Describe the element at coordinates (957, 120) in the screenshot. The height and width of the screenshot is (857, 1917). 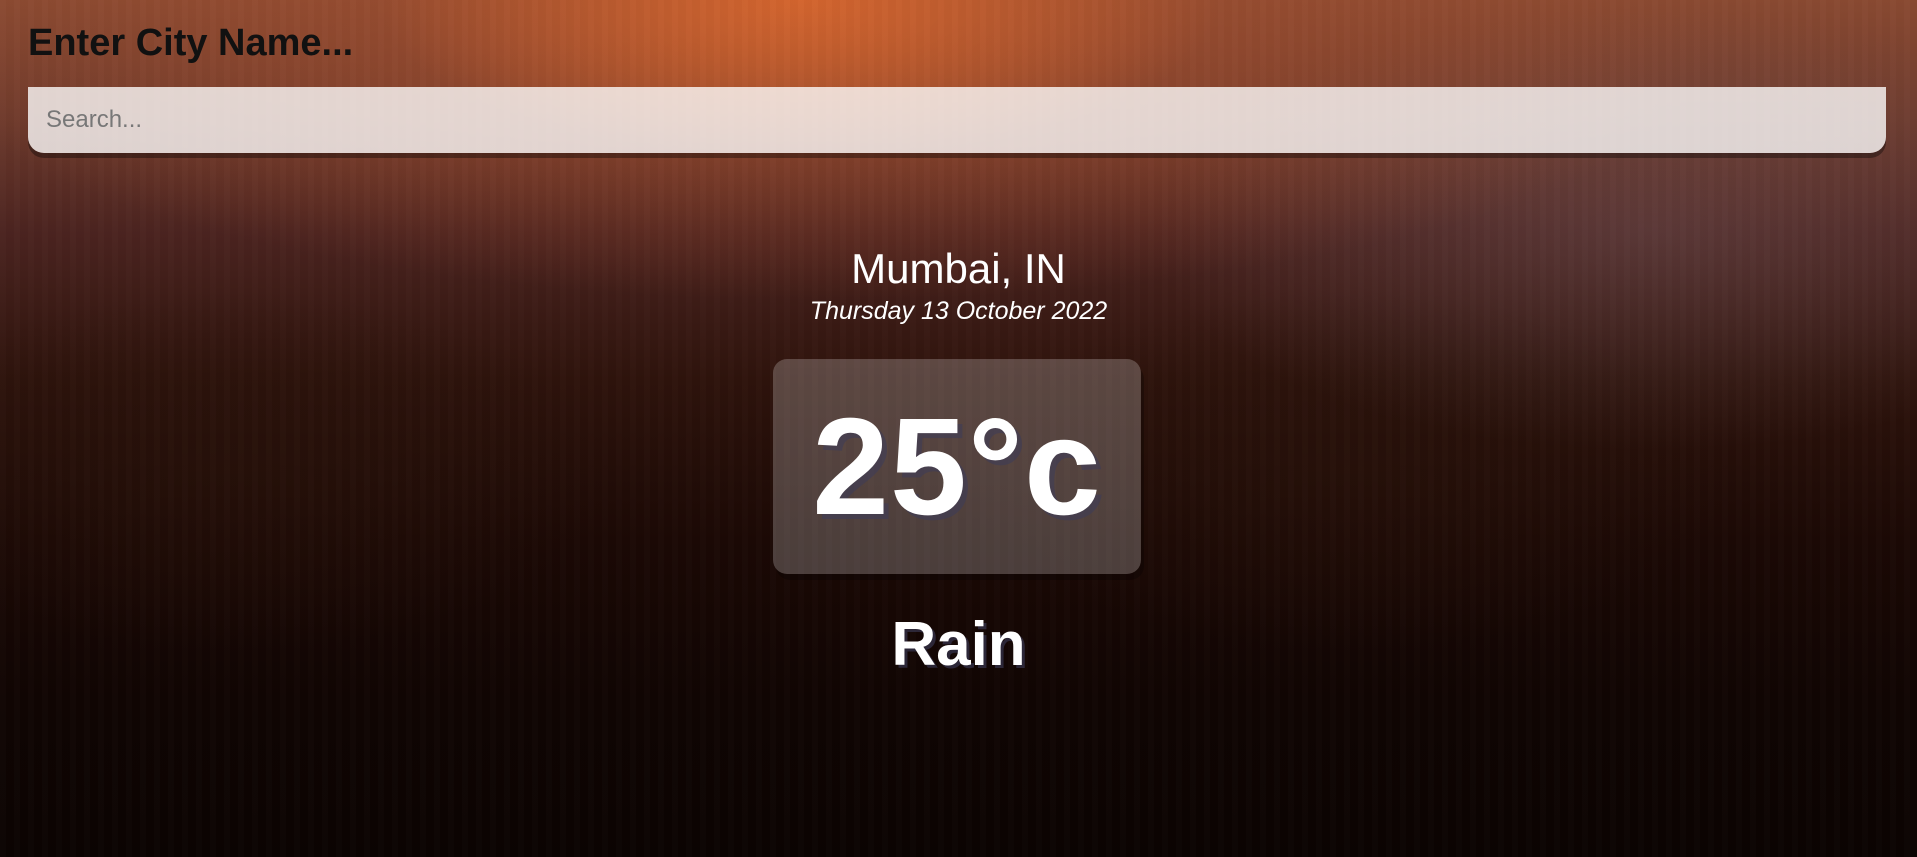
I see `search-input` at that location.